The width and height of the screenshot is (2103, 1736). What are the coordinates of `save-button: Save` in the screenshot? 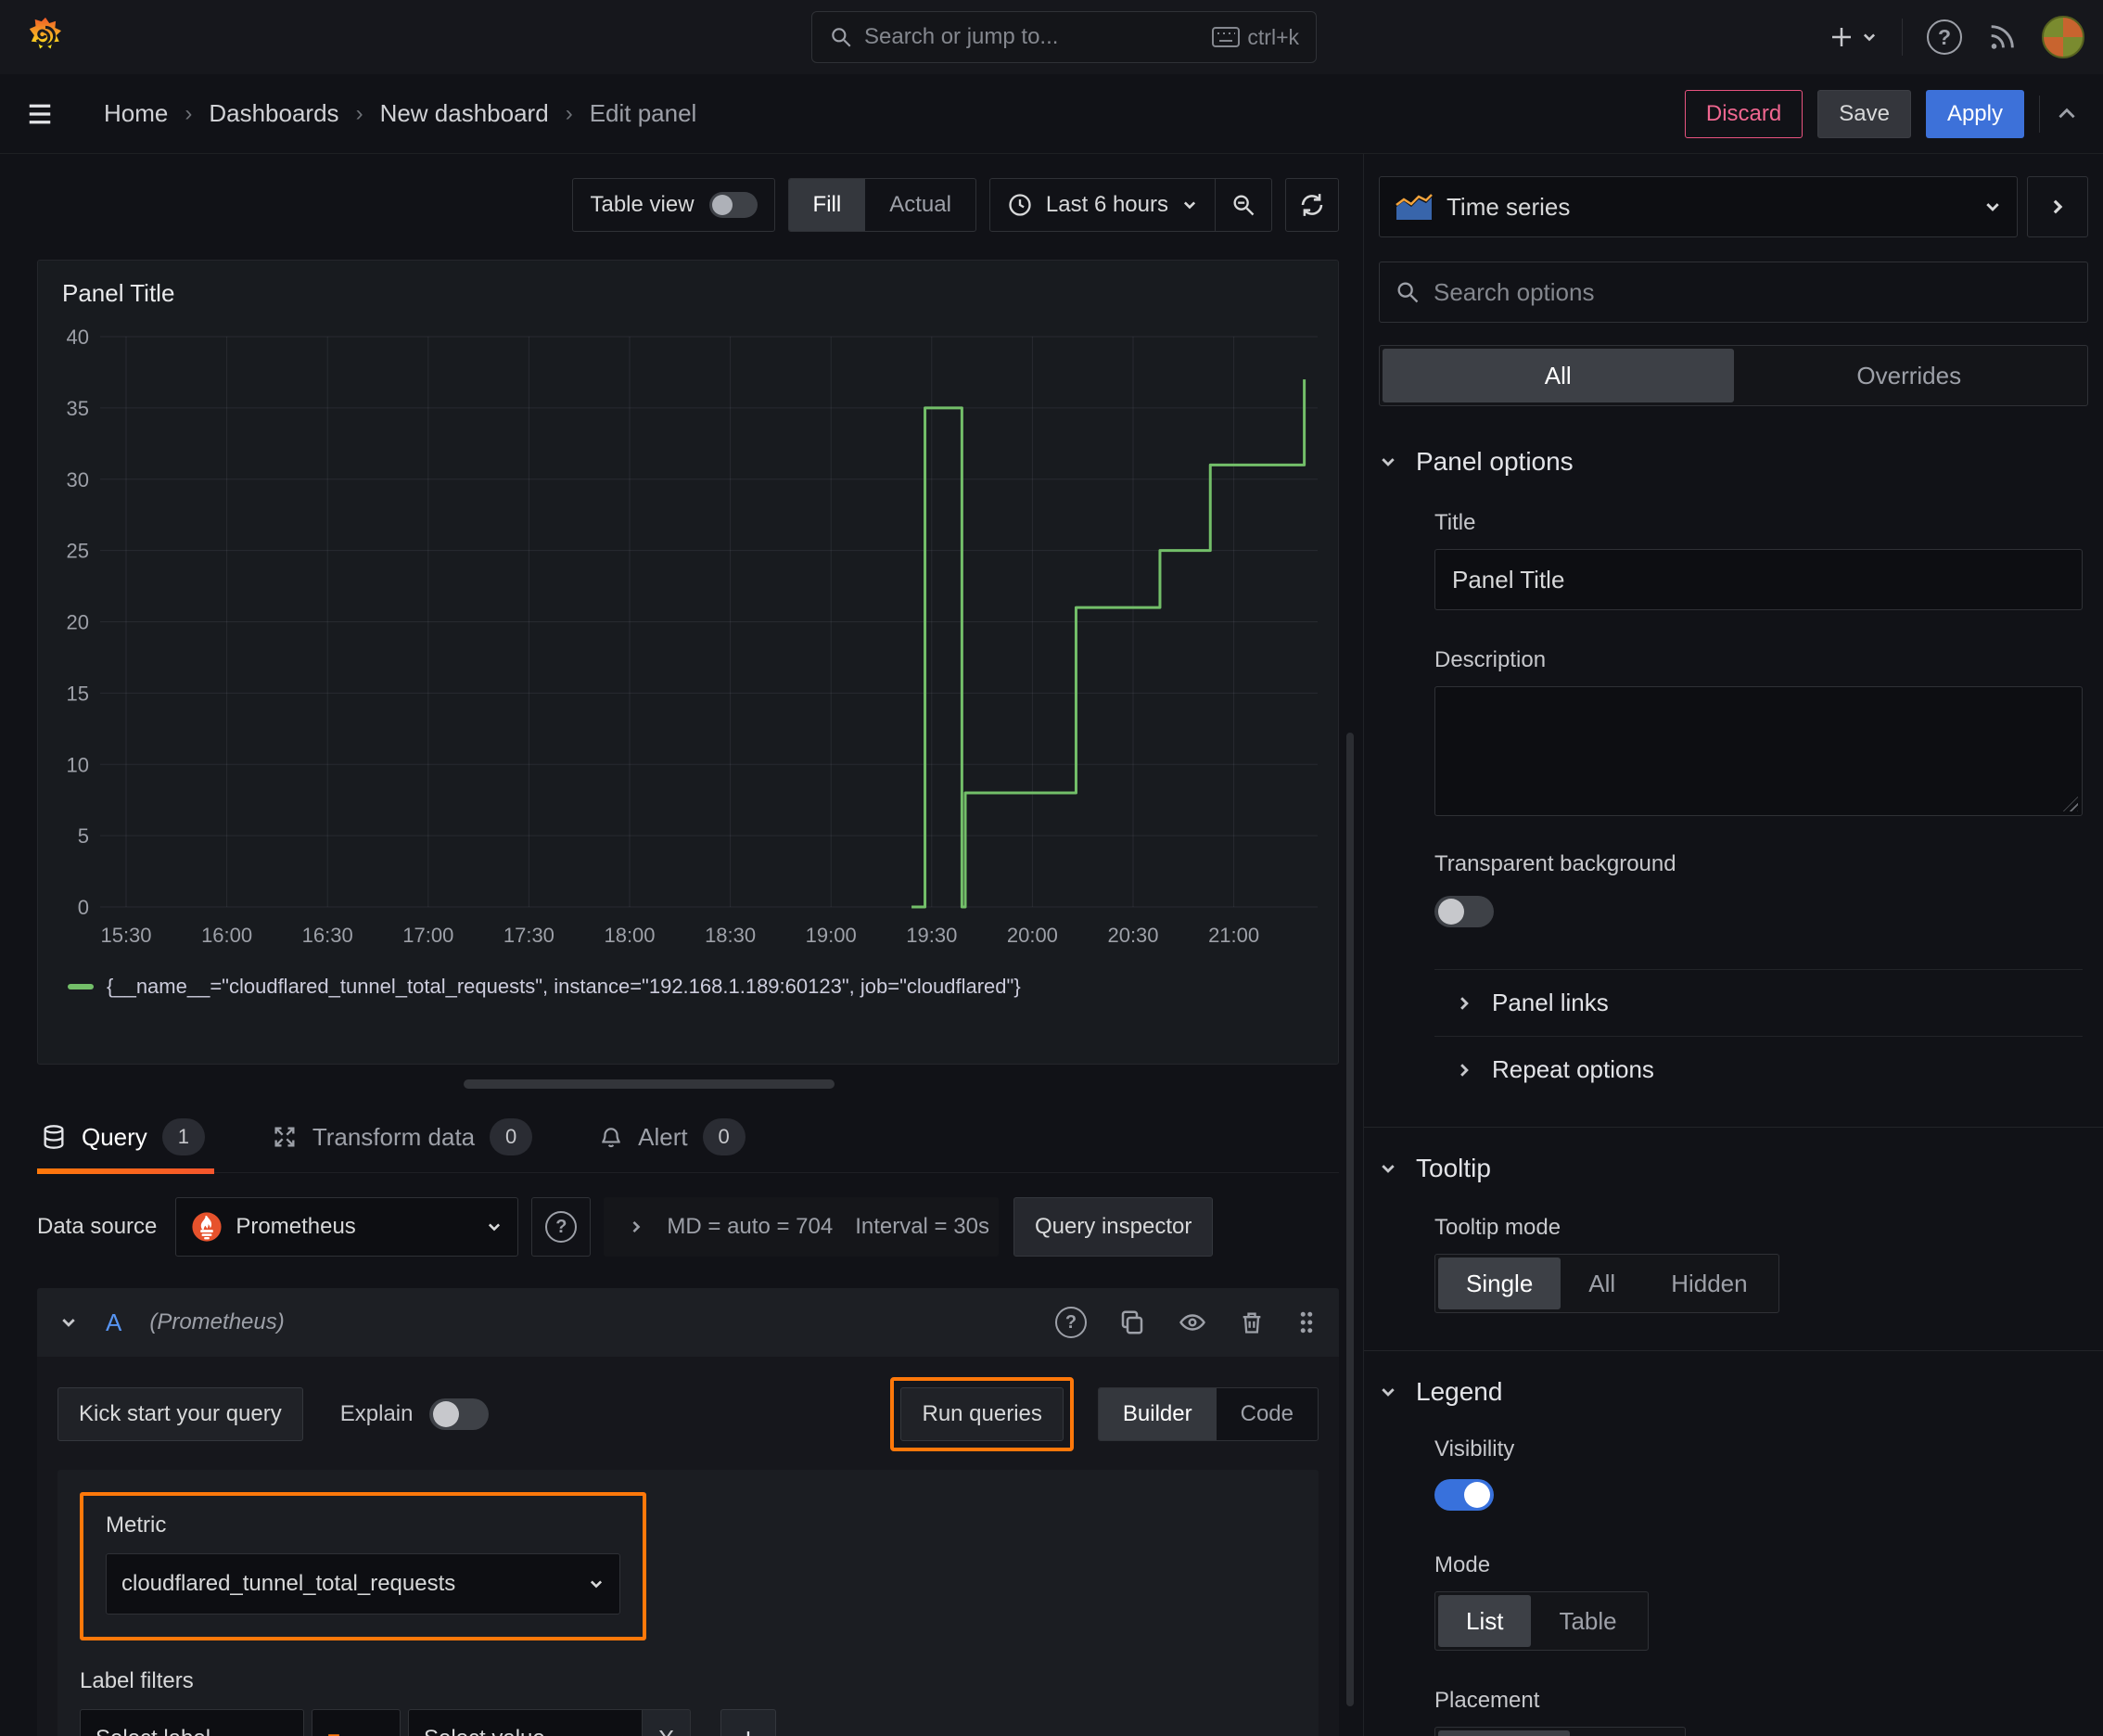 It's located at (1864, 114).